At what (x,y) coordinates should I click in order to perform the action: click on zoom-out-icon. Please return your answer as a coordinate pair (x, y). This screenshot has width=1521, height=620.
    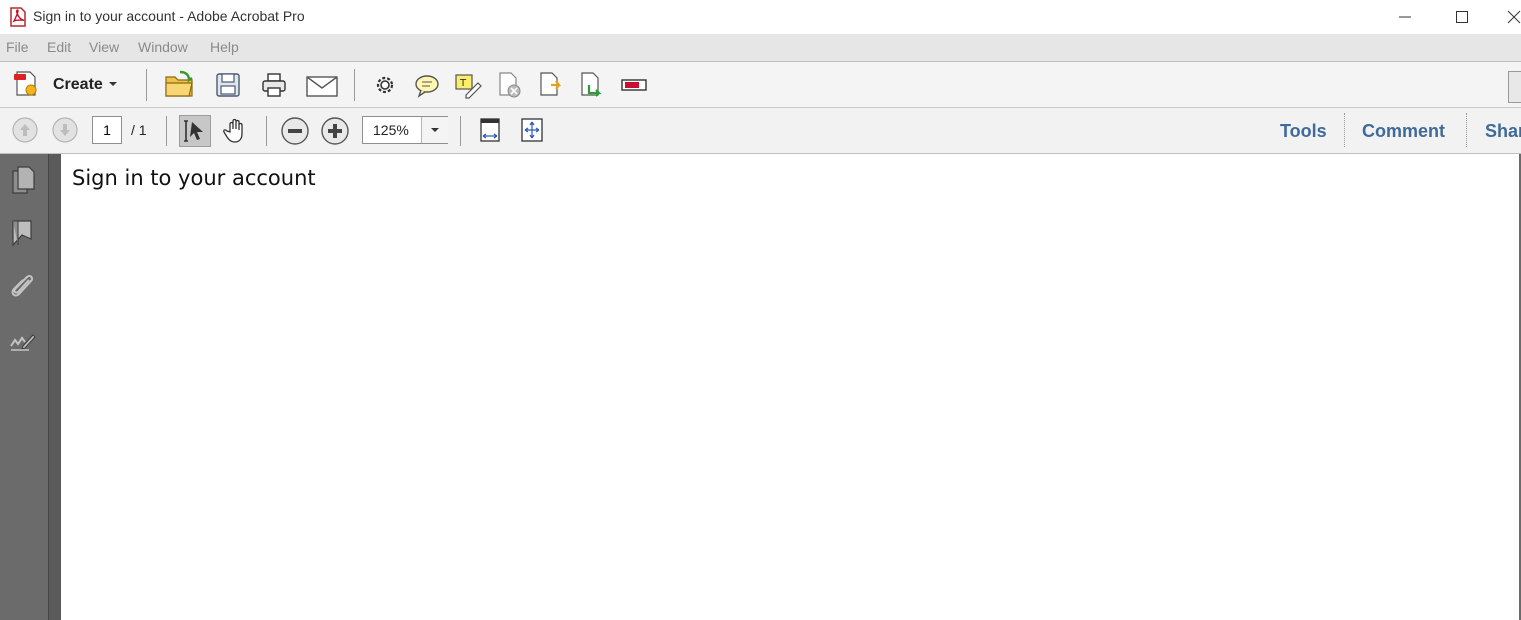
    Looking at the image, I should click on (295, 131).